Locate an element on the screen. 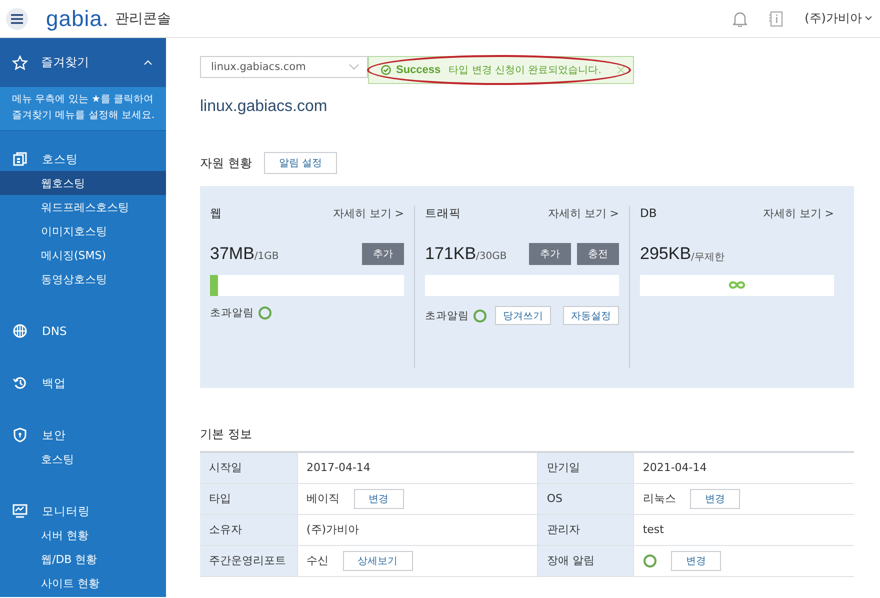 The image size is (880, 598). usage-value: 295KB is located at coordinates (666, 254).